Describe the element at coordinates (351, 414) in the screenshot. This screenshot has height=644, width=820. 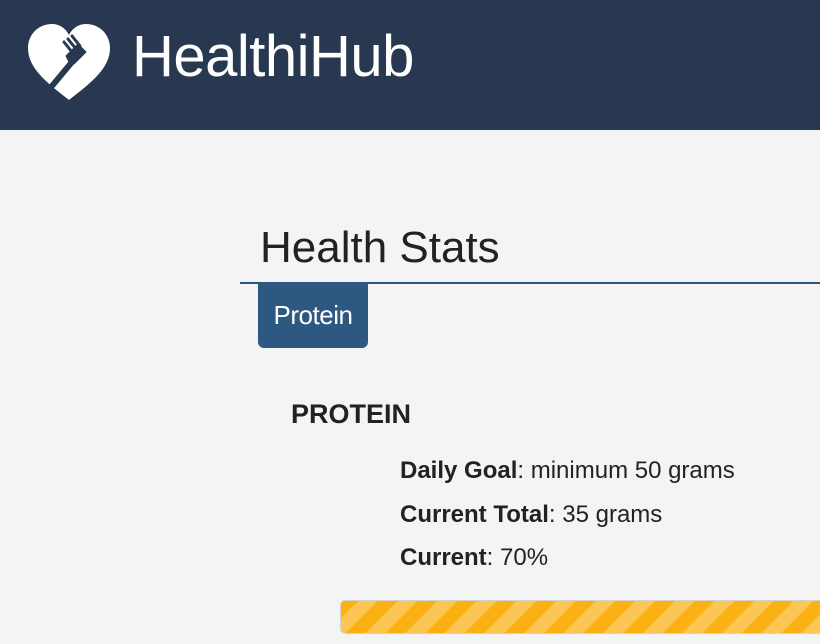
I see `stat-heading: PROTEIN` at that location.